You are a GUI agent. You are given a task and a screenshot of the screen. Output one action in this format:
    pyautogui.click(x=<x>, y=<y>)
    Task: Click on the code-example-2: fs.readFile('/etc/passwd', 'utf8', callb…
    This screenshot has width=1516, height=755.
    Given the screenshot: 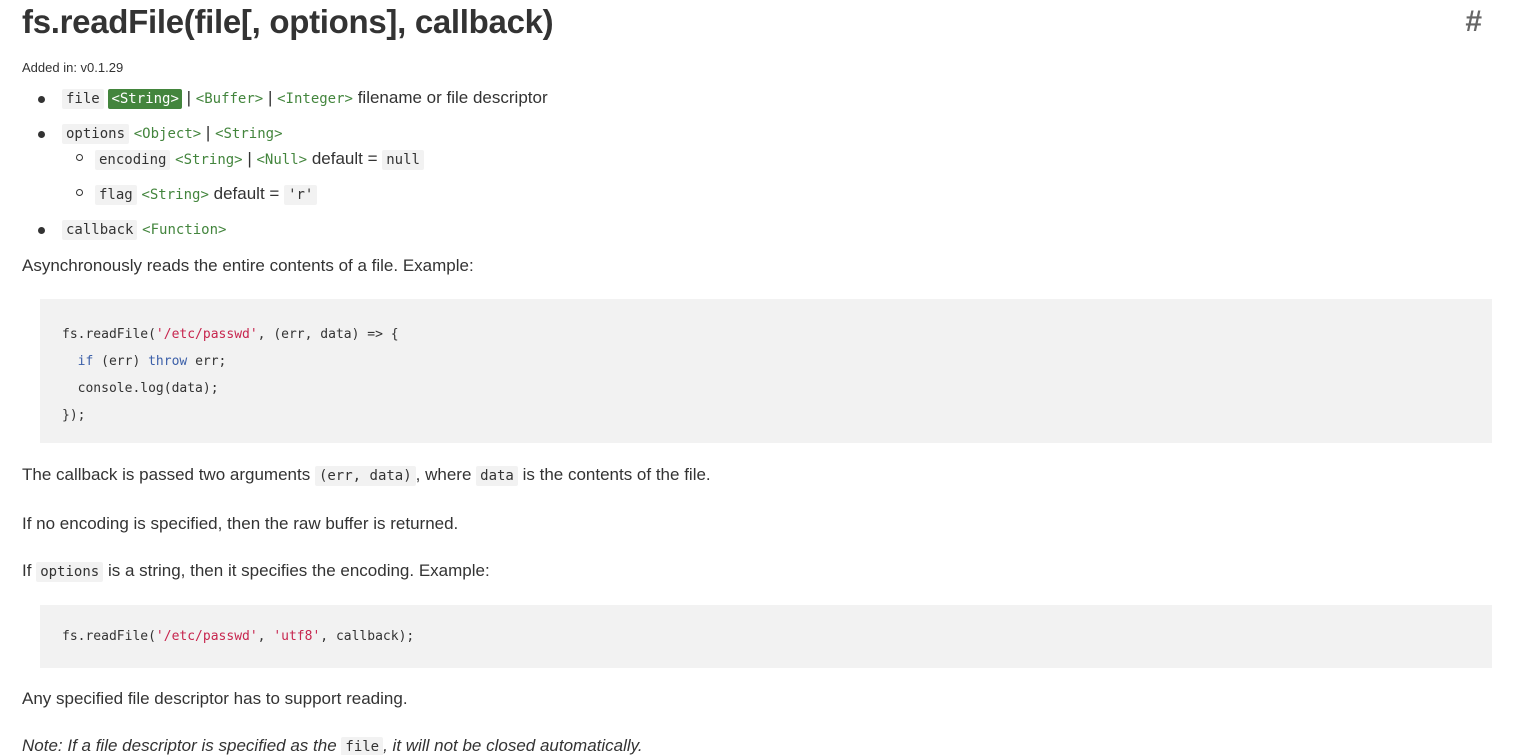 What is the action you would take?
    pyautogui.click(x=766, y=636)
    